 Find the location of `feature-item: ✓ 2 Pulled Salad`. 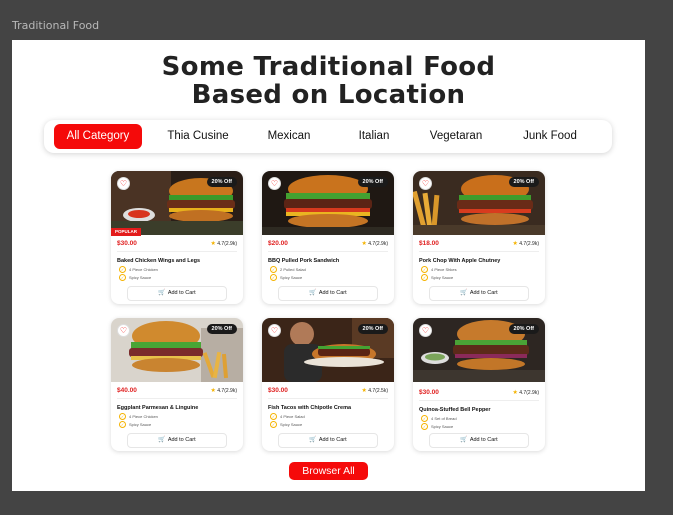

feature-item: ✓ 2 Pulled Salad is located at coordinates (288, 270).